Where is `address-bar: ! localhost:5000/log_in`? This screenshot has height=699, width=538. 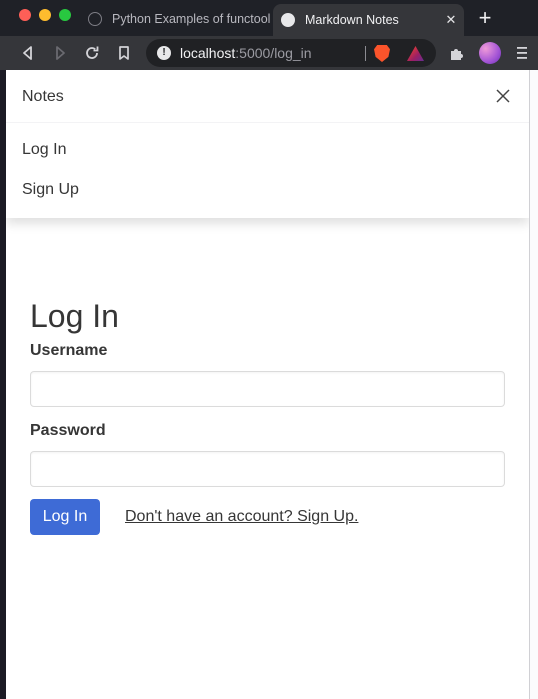
address-bar: ! localhost:5000/log_in is located at coordinates (291, 53).